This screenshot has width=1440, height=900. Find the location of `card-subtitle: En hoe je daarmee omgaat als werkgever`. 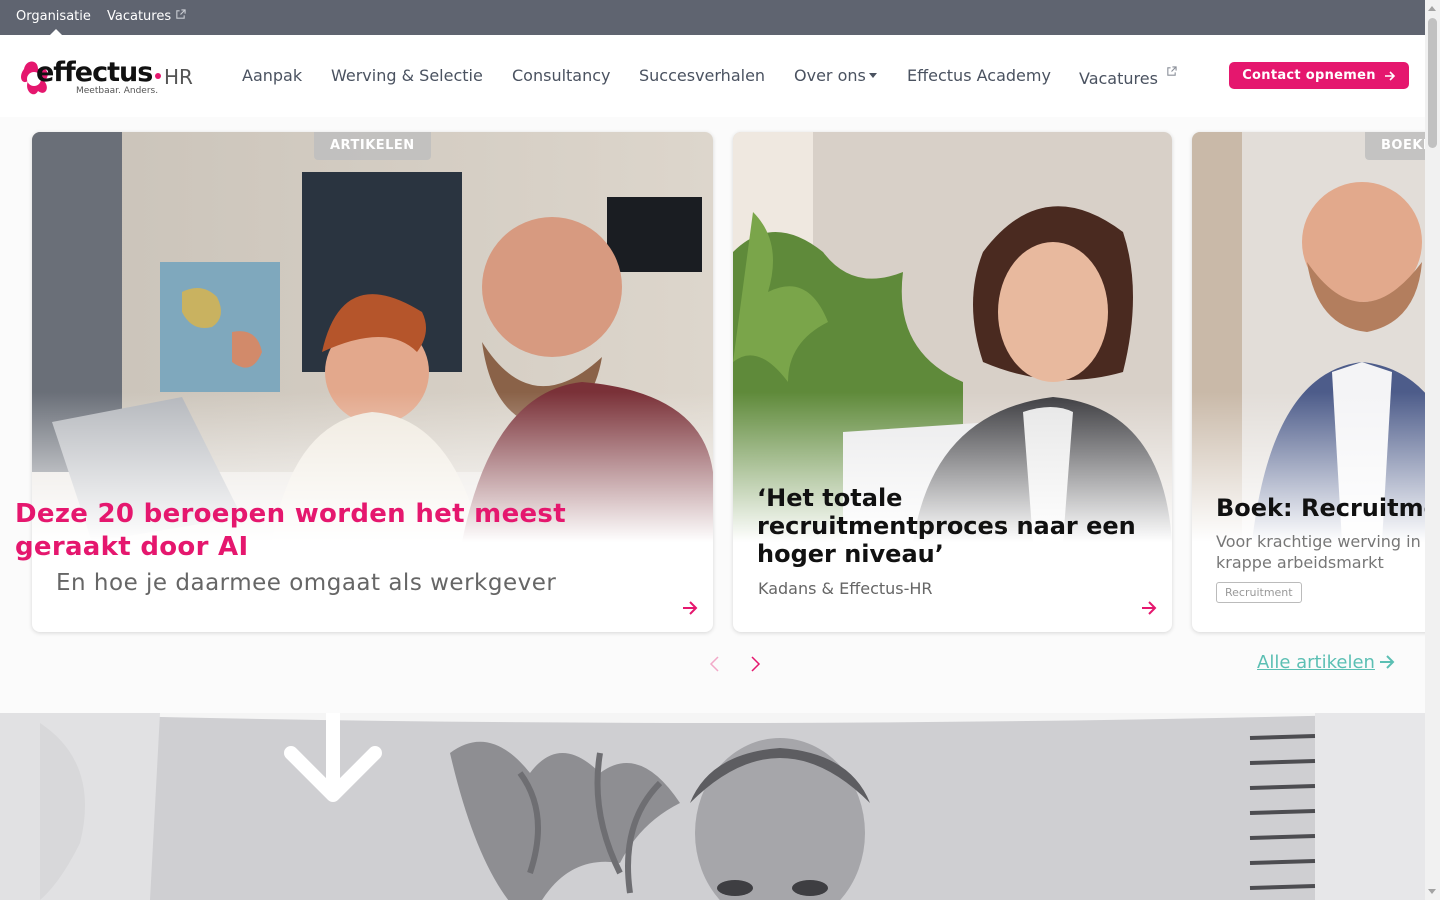

card-subtitle: En hoe je daarmee omgaat als werkgever is located at coordinates (306, 583).